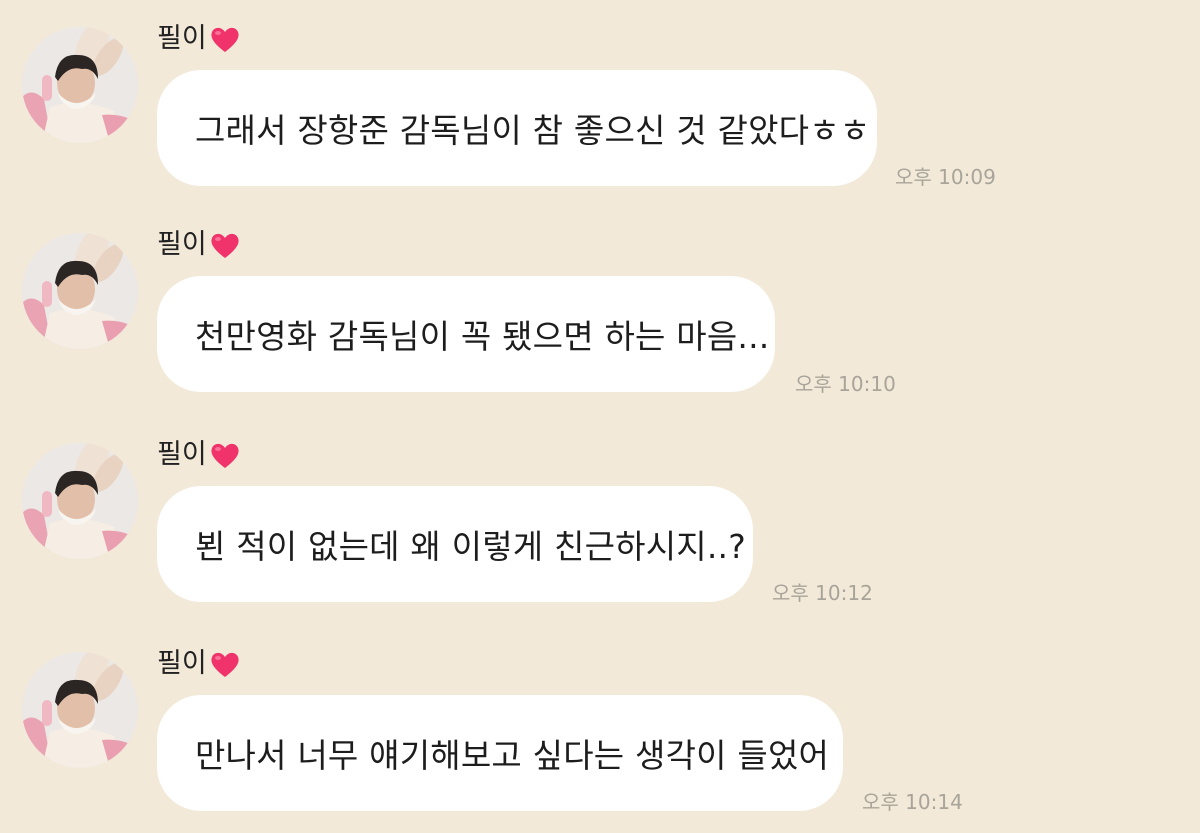 The image size is (1200, 833). I want to click on message-bubble: 만나서 너무 얘기해보고 싶다는 생각이 들었어, so click(500, 753).